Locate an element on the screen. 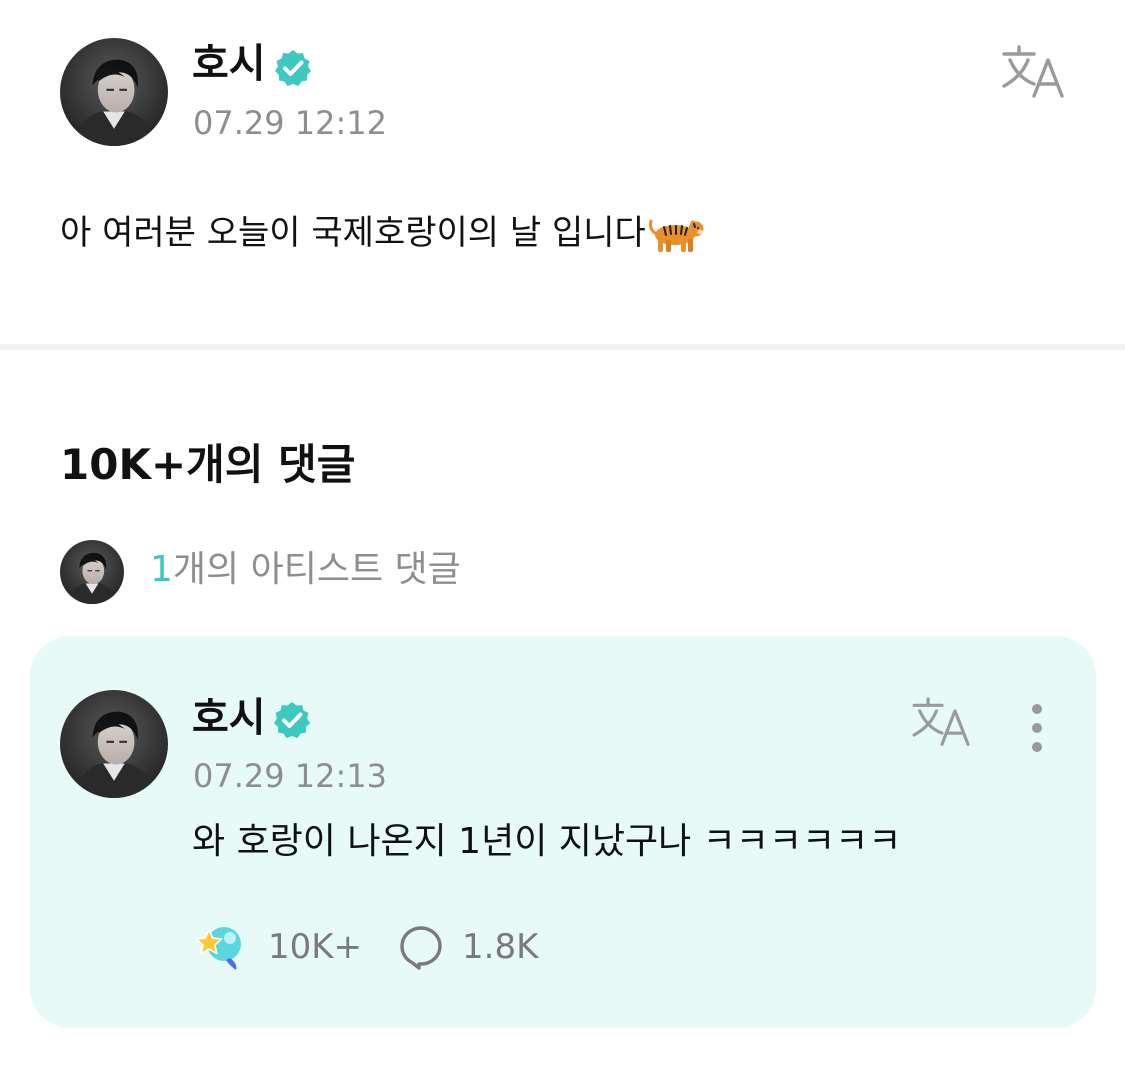 The height and width of the screenshot is (1070, 1125). author-avatar is located at coordinates (114, 92).